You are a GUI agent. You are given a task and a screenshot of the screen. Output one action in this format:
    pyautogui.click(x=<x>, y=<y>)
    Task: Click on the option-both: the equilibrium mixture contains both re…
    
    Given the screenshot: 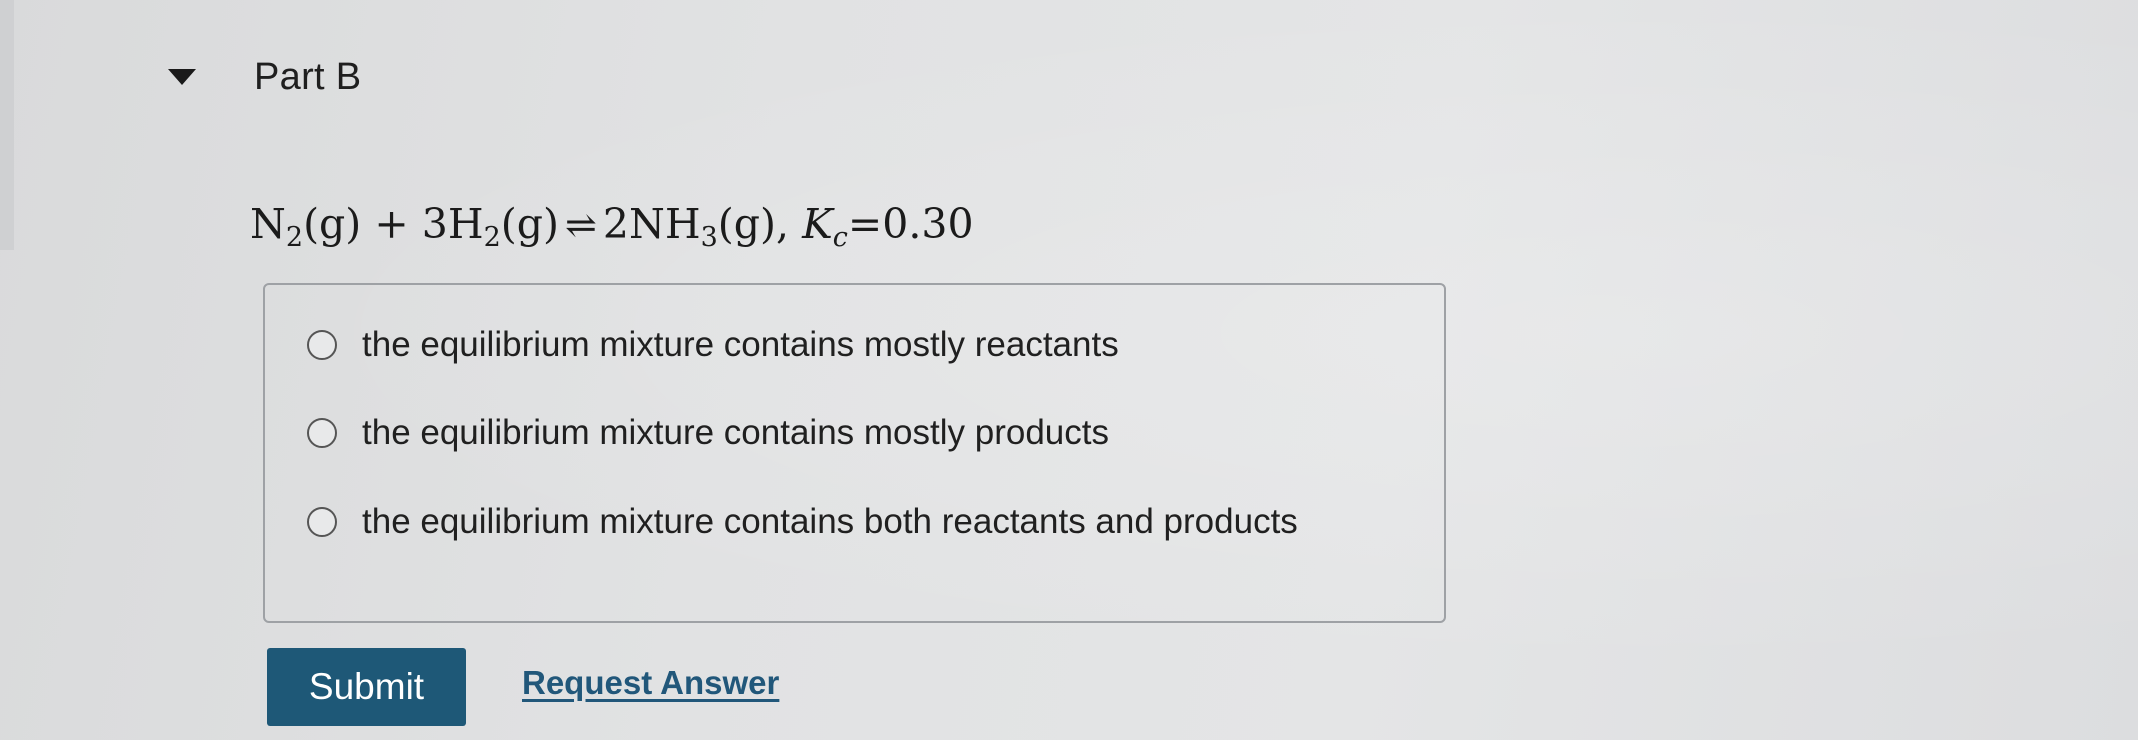 What is the action you would take?
    pyautogui.click(x=802, y=522)
    